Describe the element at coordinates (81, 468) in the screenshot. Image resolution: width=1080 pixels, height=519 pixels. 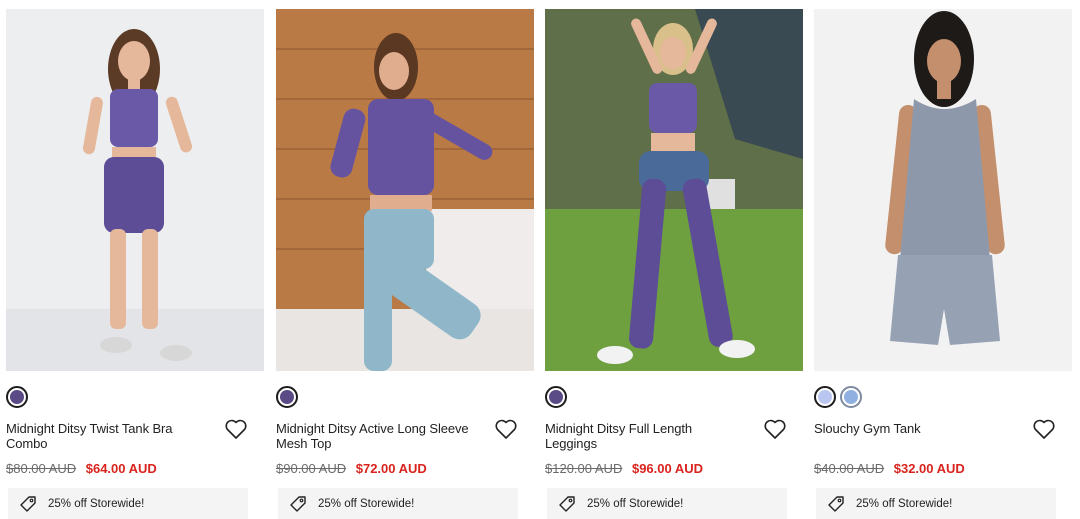
I see `price-row: $80.00 AUD $64.00 AUD` at that location.